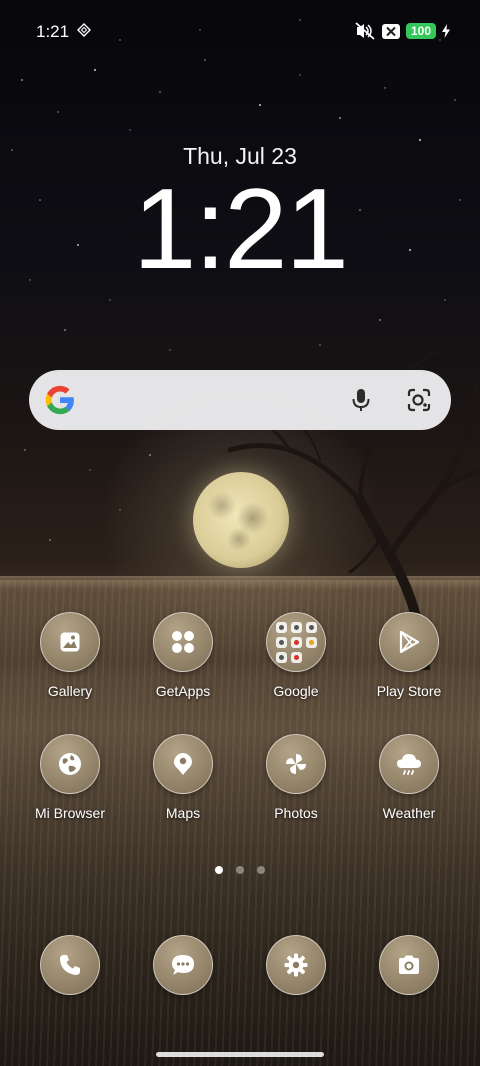  Describe the element at coordinates (241, 520) in the screenshot. I see `wallpaper-moon` at that location.